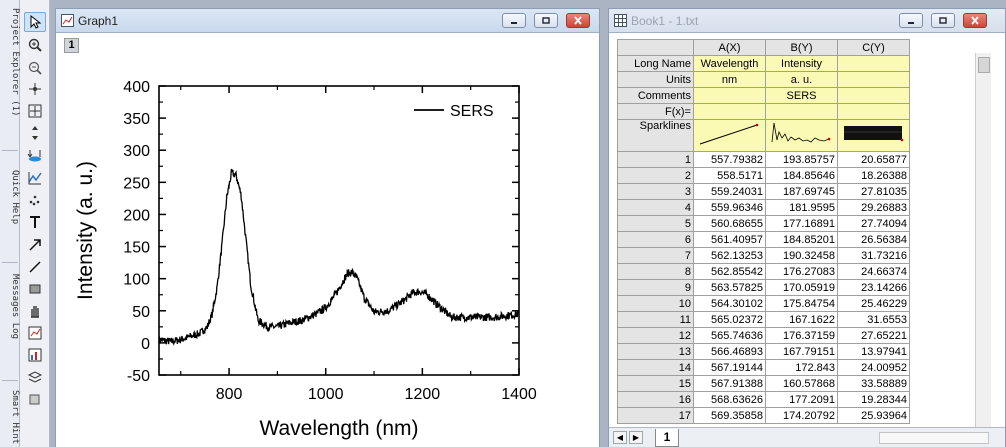 The width and height of the screenshot is (1006, 447). I want to click on data-cell: 27.74094, so click(873, 223).